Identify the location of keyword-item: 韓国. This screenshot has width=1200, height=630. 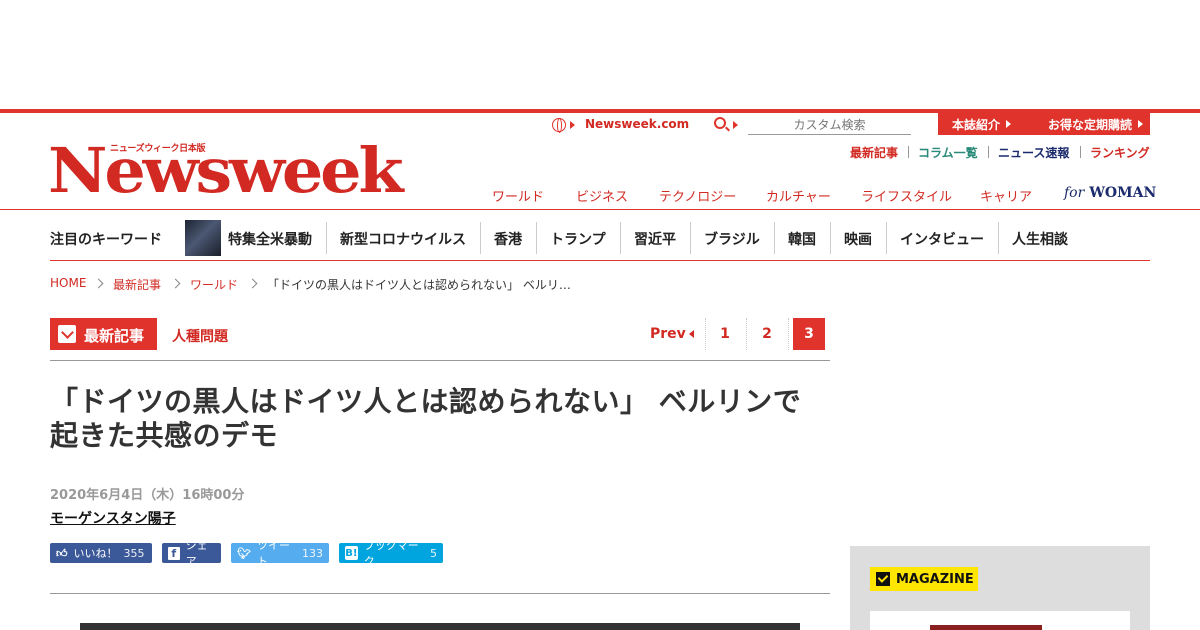
(802, 239).